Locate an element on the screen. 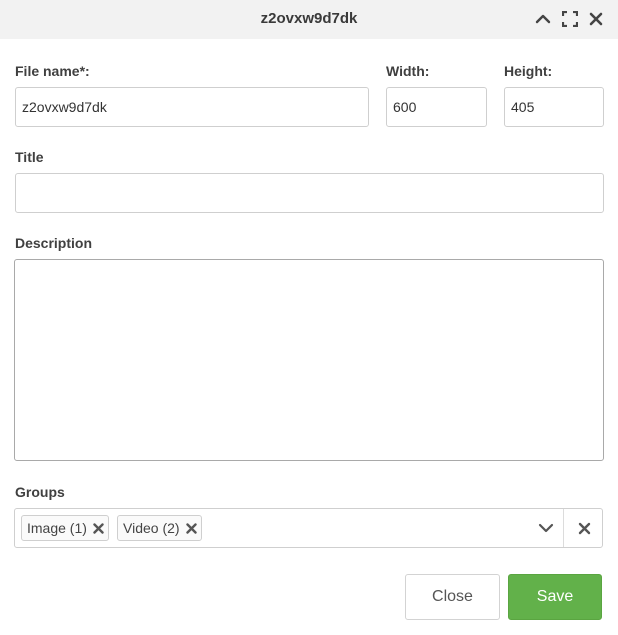  chevron-down-icon is located at coordinates (546, 528).